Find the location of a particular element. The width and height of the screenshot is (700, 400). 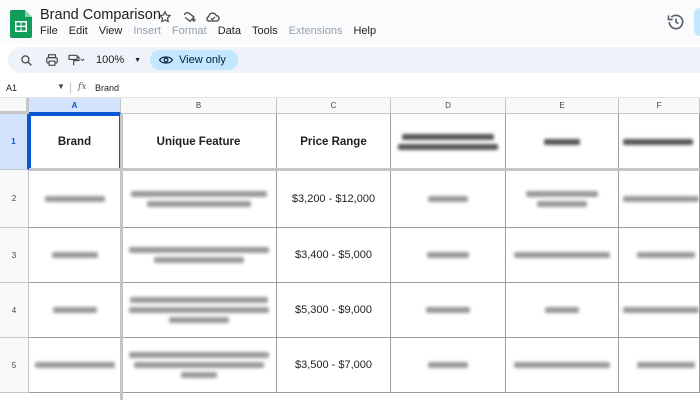

view-only-label: View only is located at coordinates (202, 60).